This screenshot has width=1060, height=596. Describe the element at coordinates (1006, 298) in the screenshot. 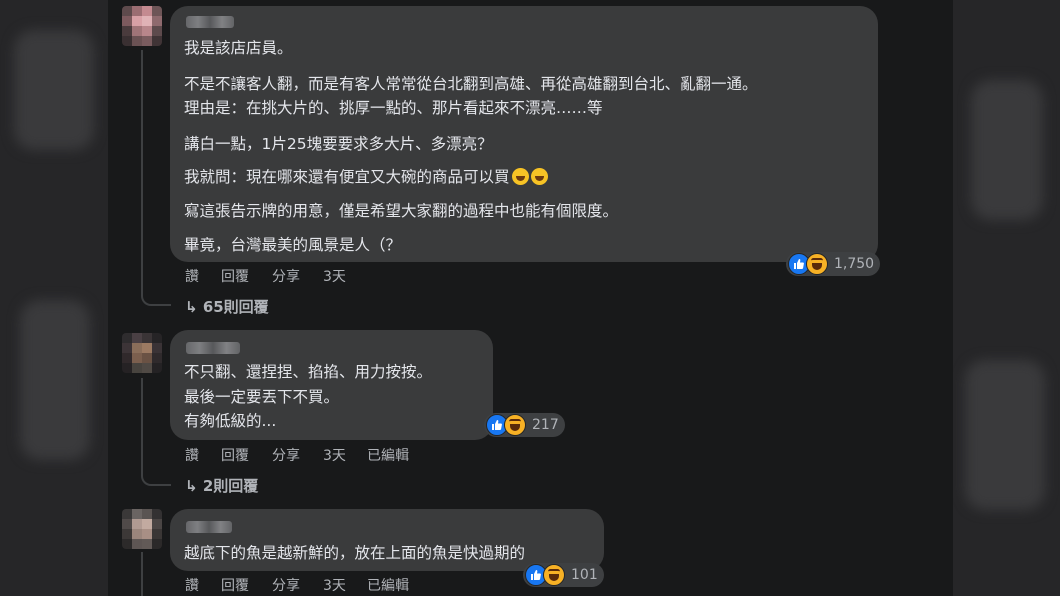

I see `blurred-right-background` at that location.